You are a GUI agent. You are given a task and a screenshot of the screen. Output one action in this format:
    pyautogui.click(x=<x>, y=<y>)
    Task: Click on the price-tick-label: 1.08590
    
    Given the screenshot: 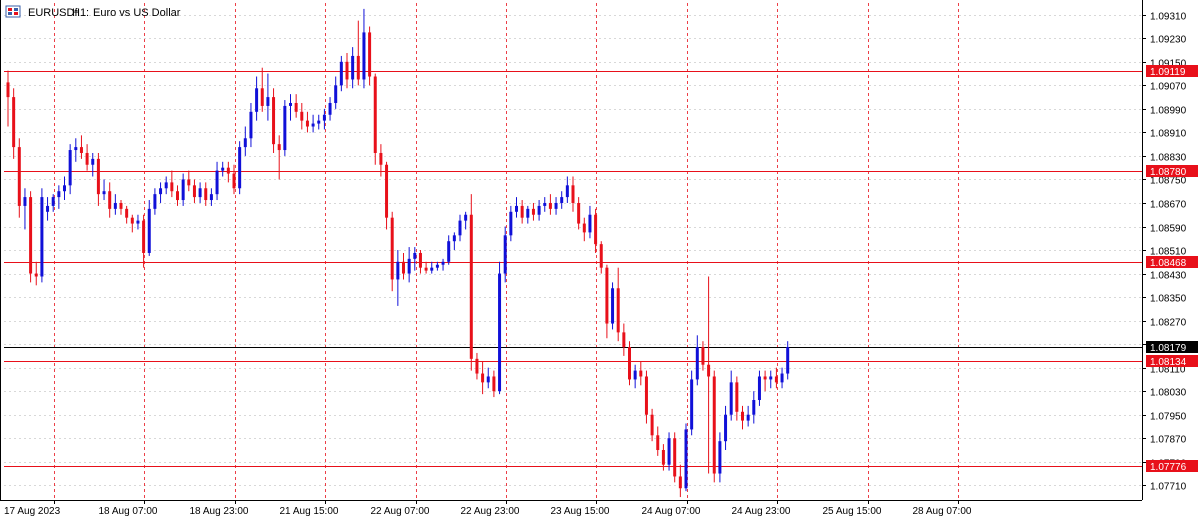 What is the action you would take?
    pyautogui.click(x=1168, y=229)
    